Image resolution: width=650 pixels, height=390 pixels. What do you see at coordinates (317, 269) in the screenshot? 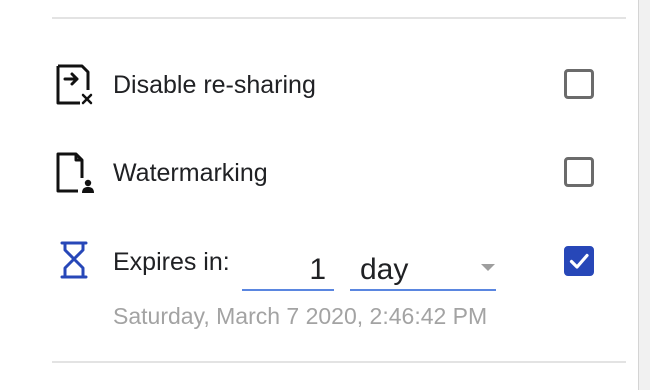
I see `expires-amount-value: 1` at bounding box center [317, 269].